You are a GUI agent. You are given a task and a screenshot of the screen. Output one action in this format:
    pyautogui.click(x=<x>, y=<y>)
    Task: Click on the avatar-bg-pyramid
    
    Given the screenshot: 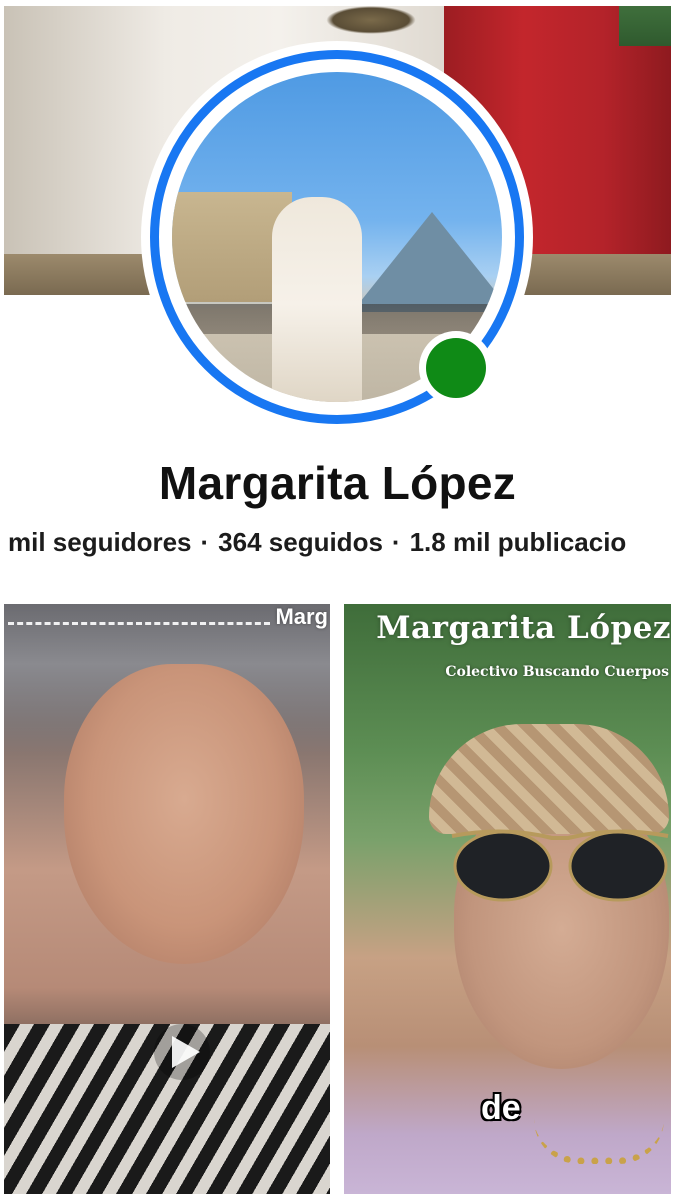 What is the action you would take?
    pyautogui.click(x=427, y=262)
    